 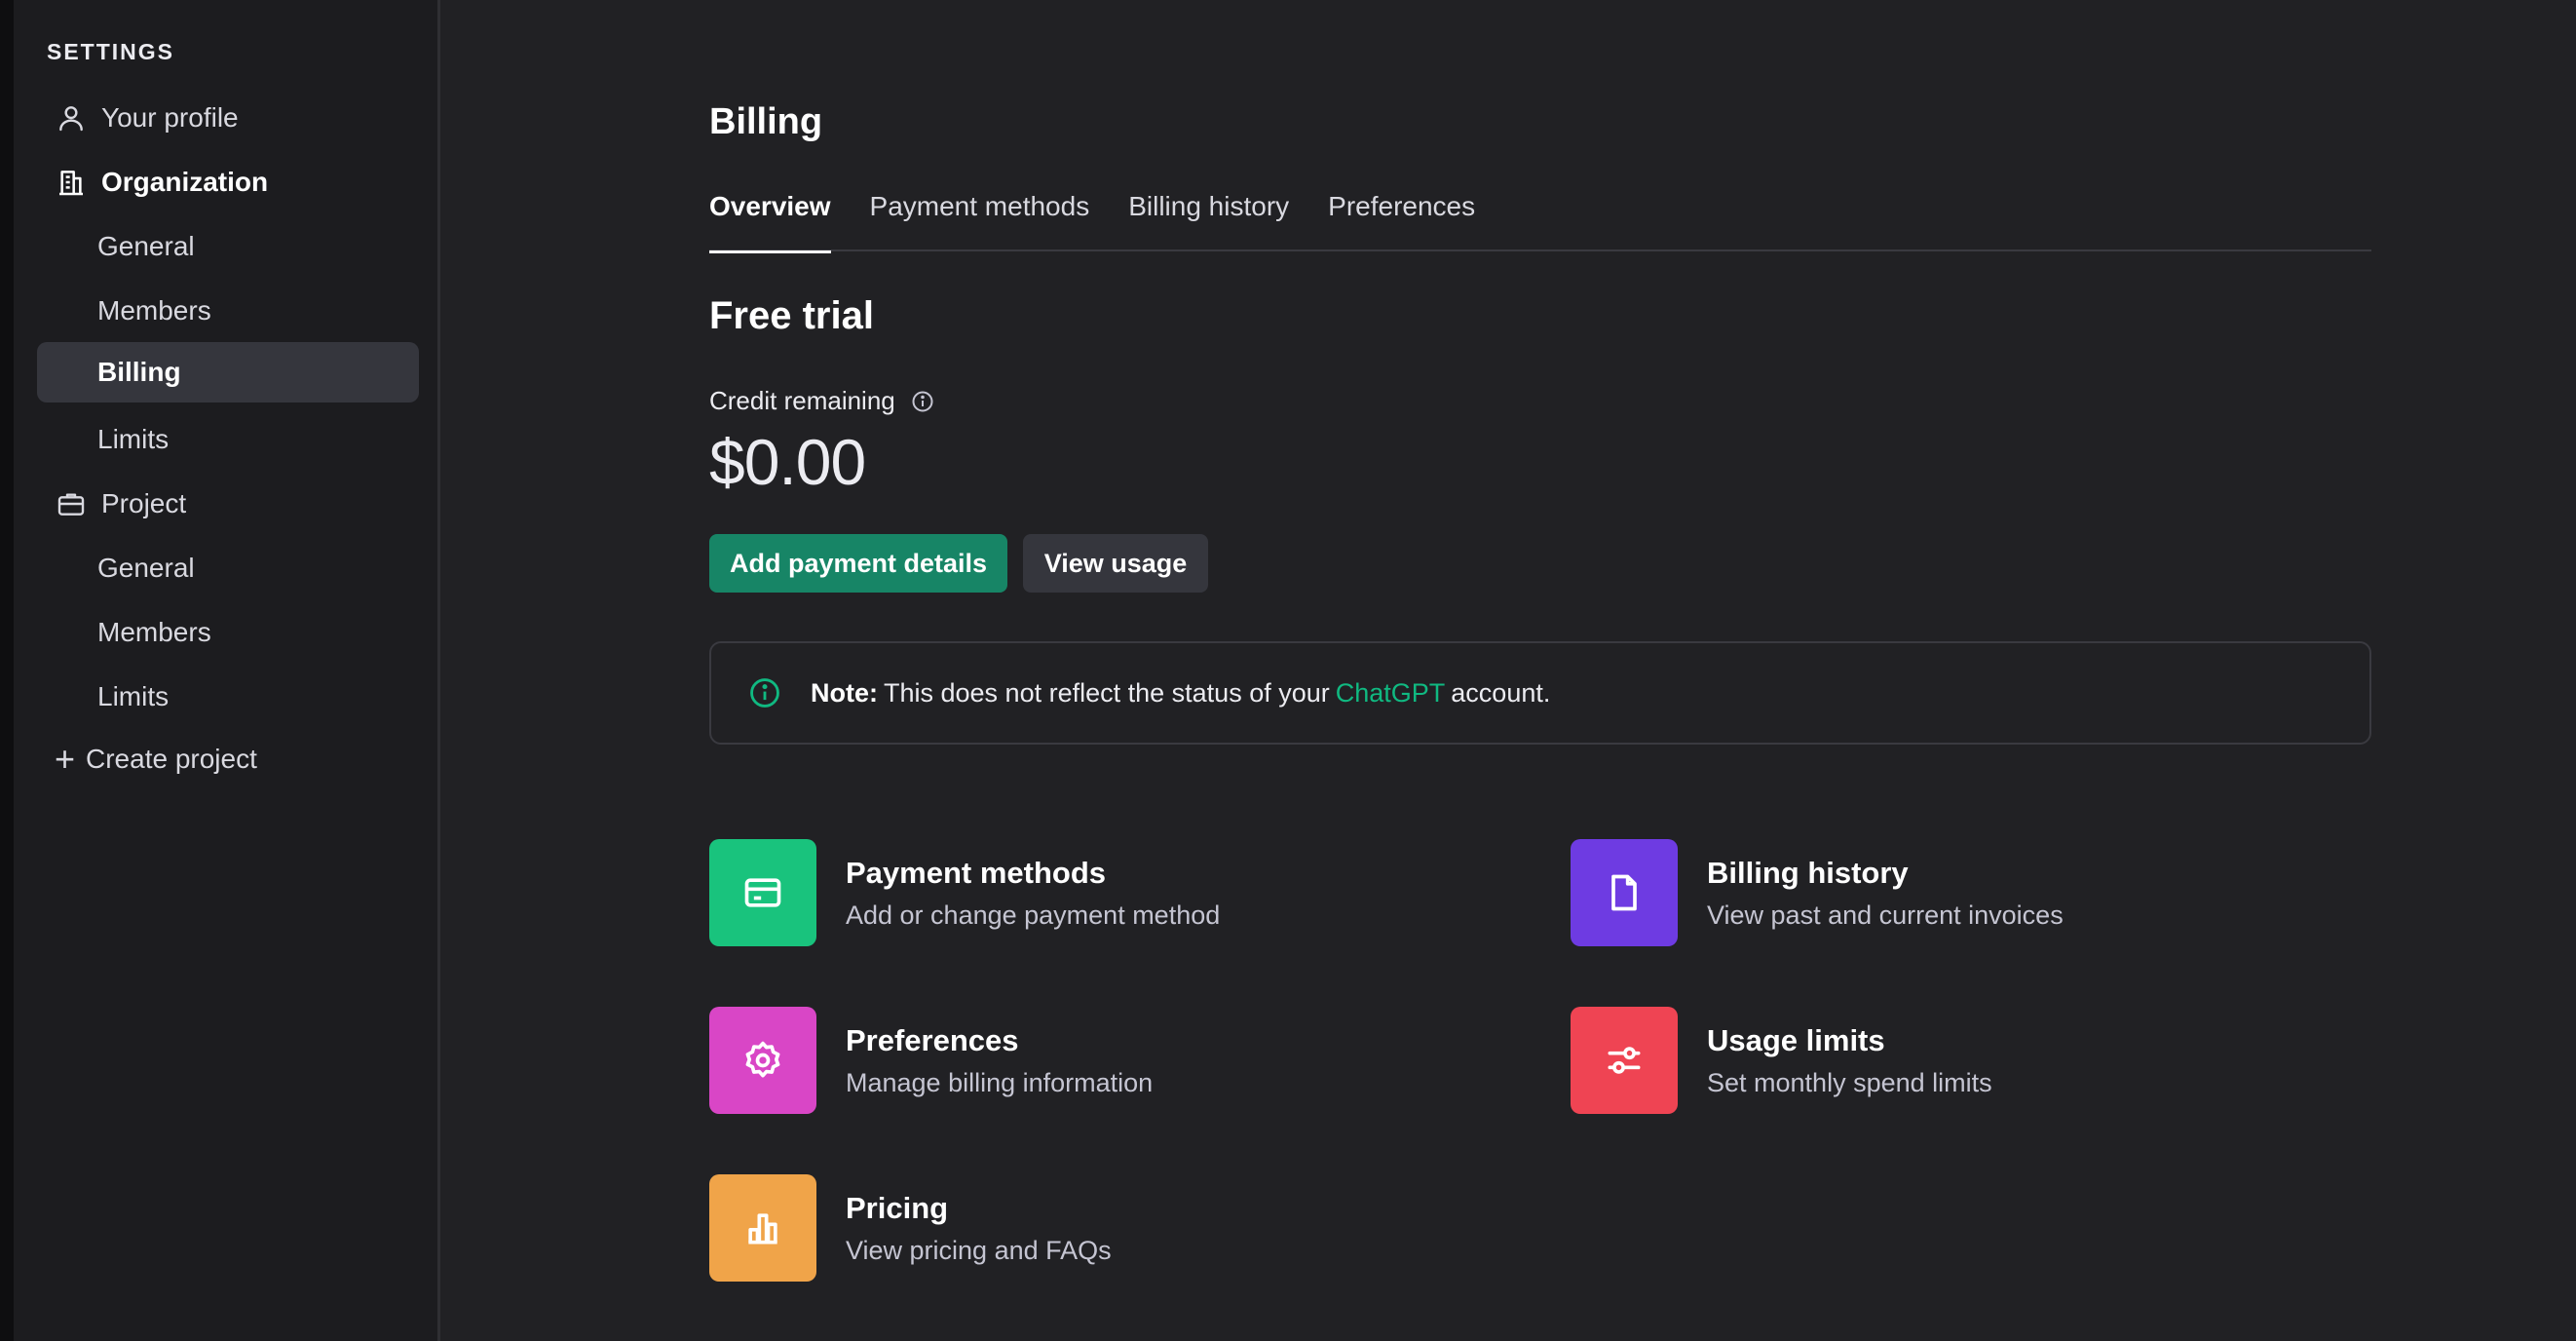 I want to click on sidebar-item-billing: Billing, so click(x=228, y=372).